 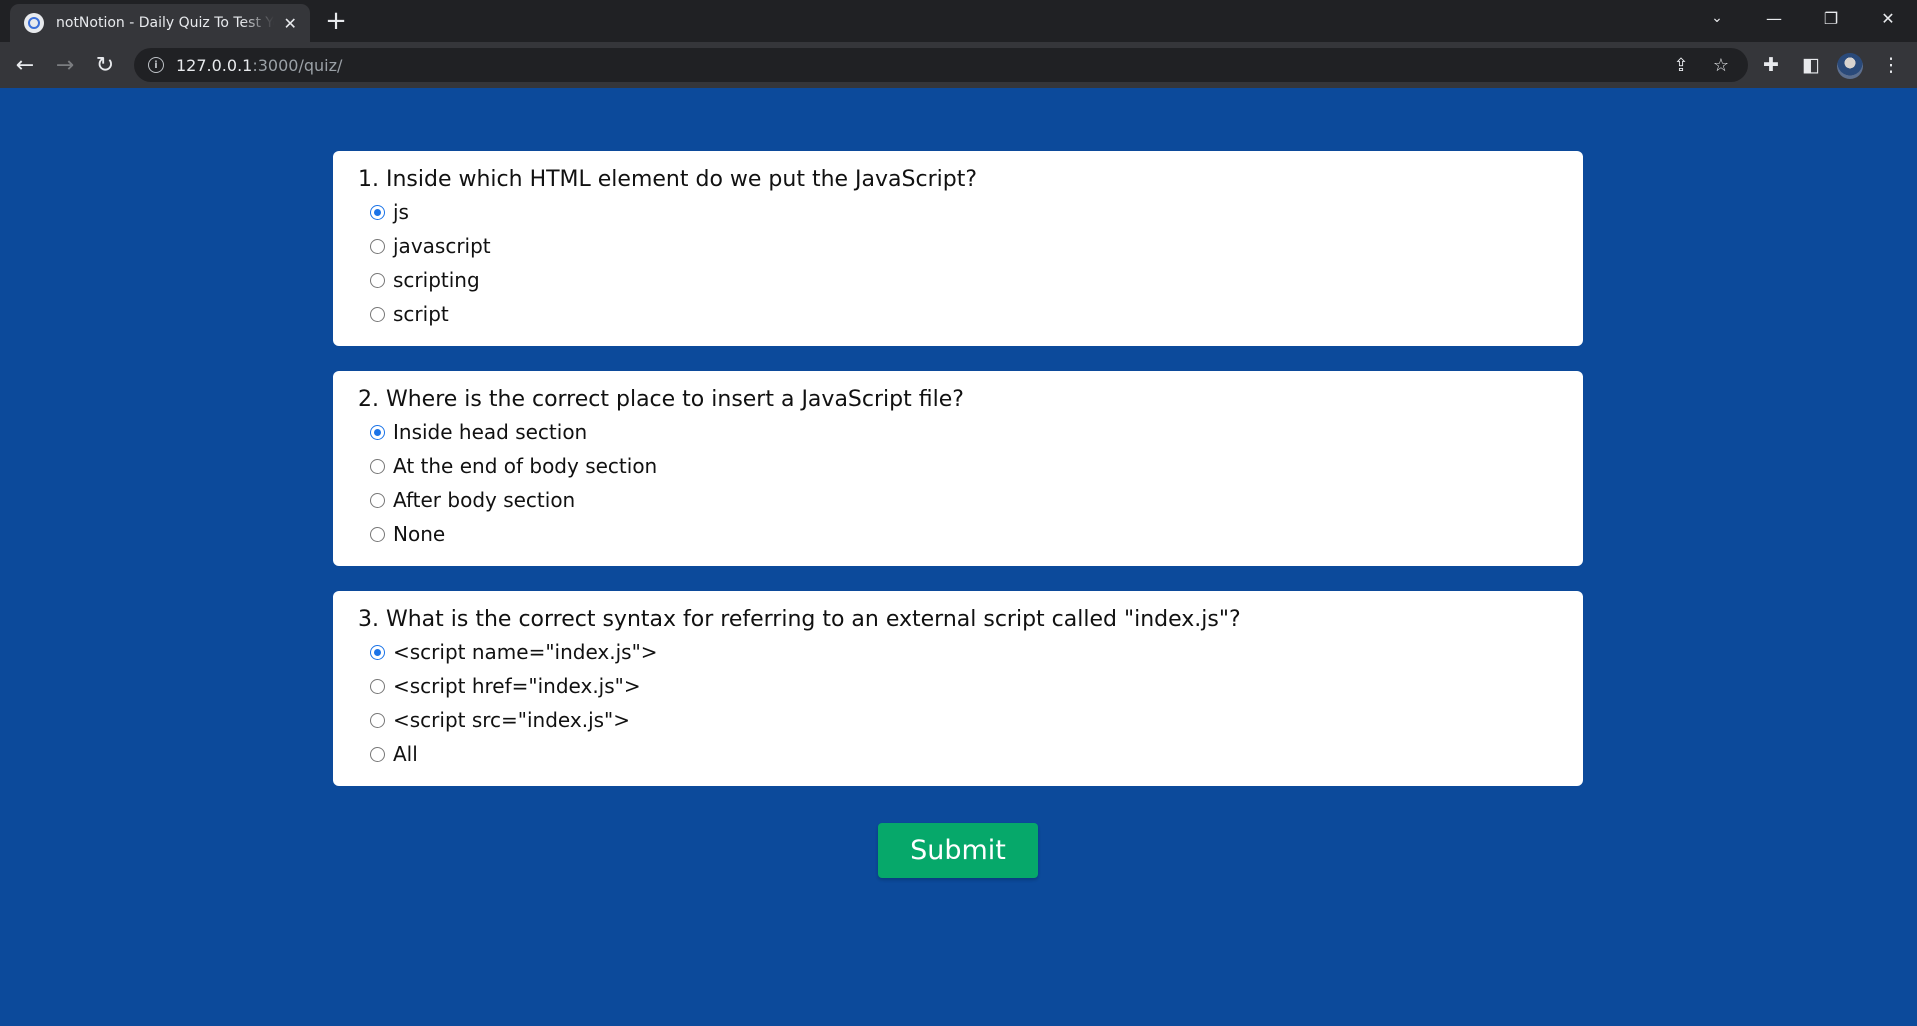 What do you see at coordinates (970, 280) in the screenshot?
I see `answer-option: scripting` at bounding box center [970, 280].